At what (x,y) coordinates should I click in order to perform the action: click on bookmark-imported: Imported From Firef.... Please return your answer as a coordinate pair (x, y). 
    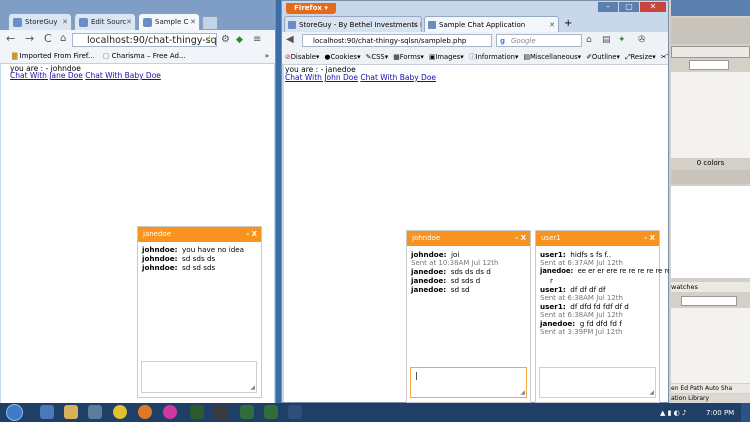
    Looking at the image, I should click on (57, 56).